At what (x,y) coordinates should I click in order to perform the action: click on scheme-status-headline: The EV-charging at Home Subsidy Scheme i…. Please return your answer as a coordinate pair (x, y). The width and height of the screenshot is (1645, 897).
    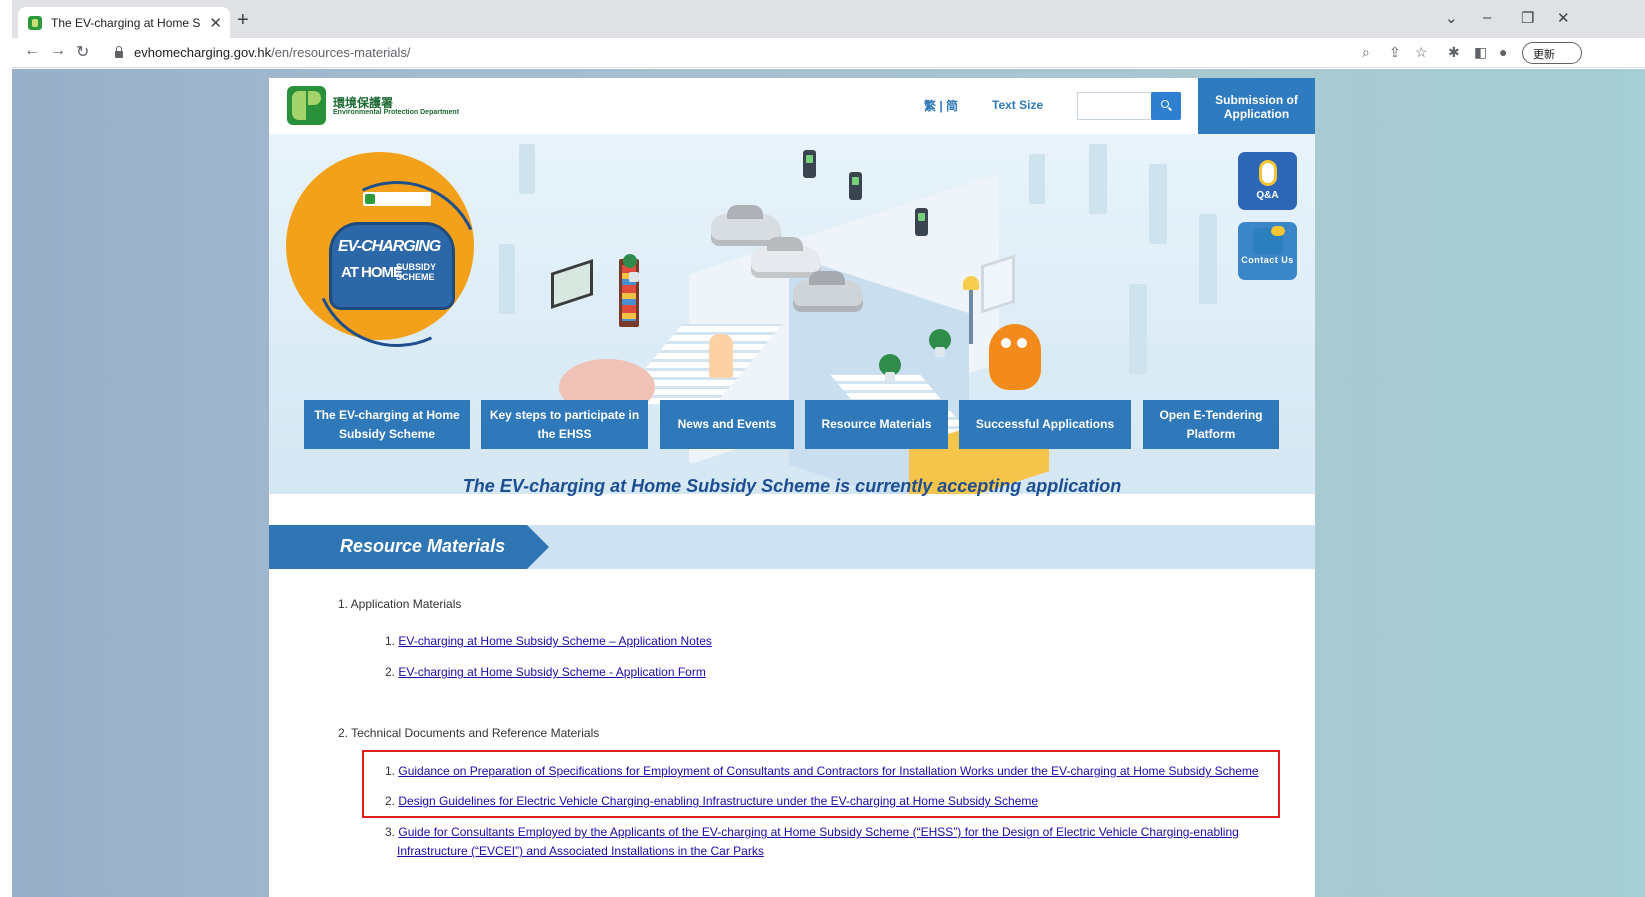
    Looking at the image, I should click on (792, 486).